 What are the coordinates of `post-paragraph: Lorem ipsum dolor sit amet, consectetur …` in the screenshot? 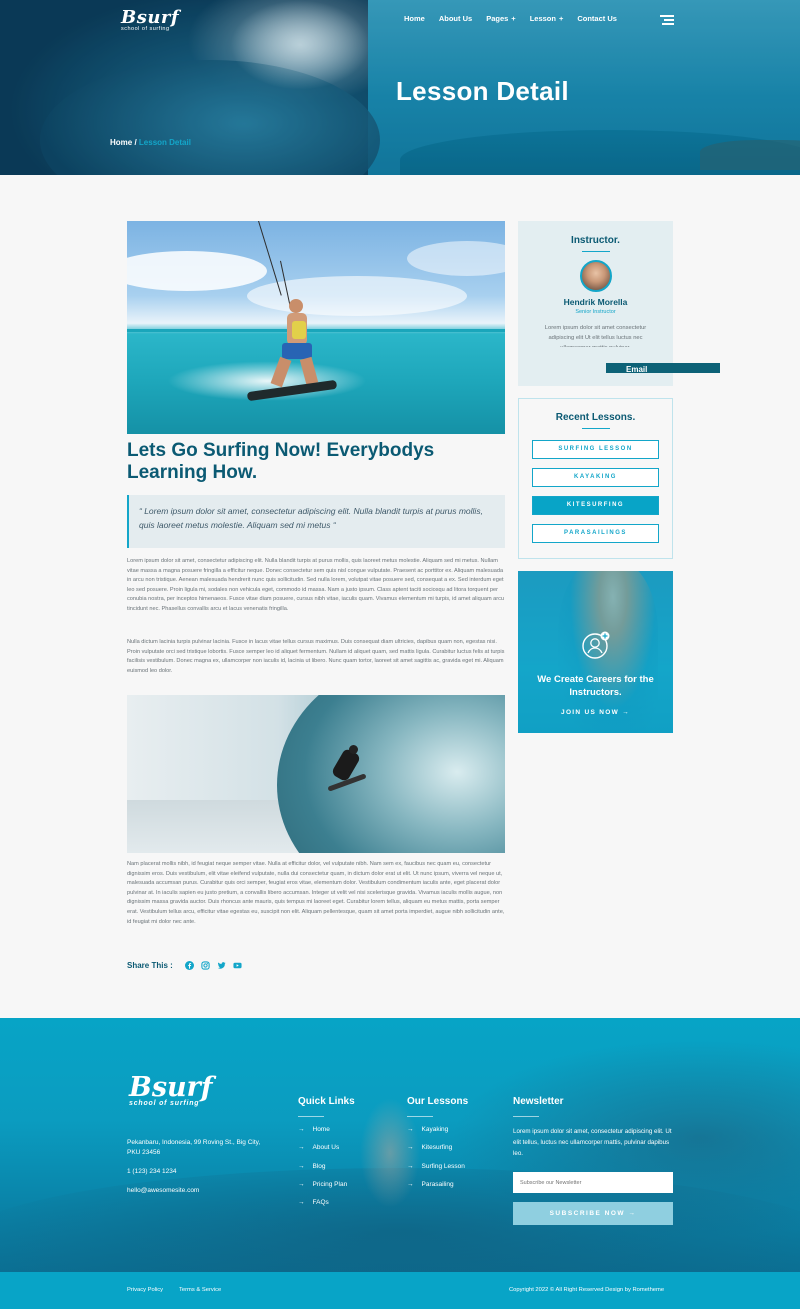 It's located at (316, 585).